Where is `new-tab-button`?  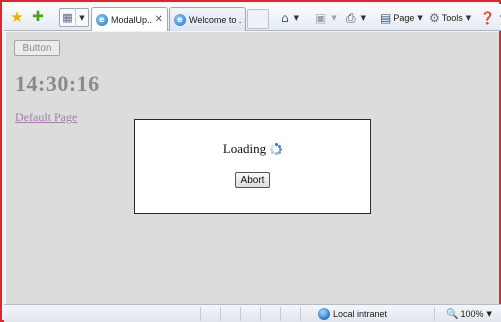 new-tab-button is located at coordinates (258, 19).